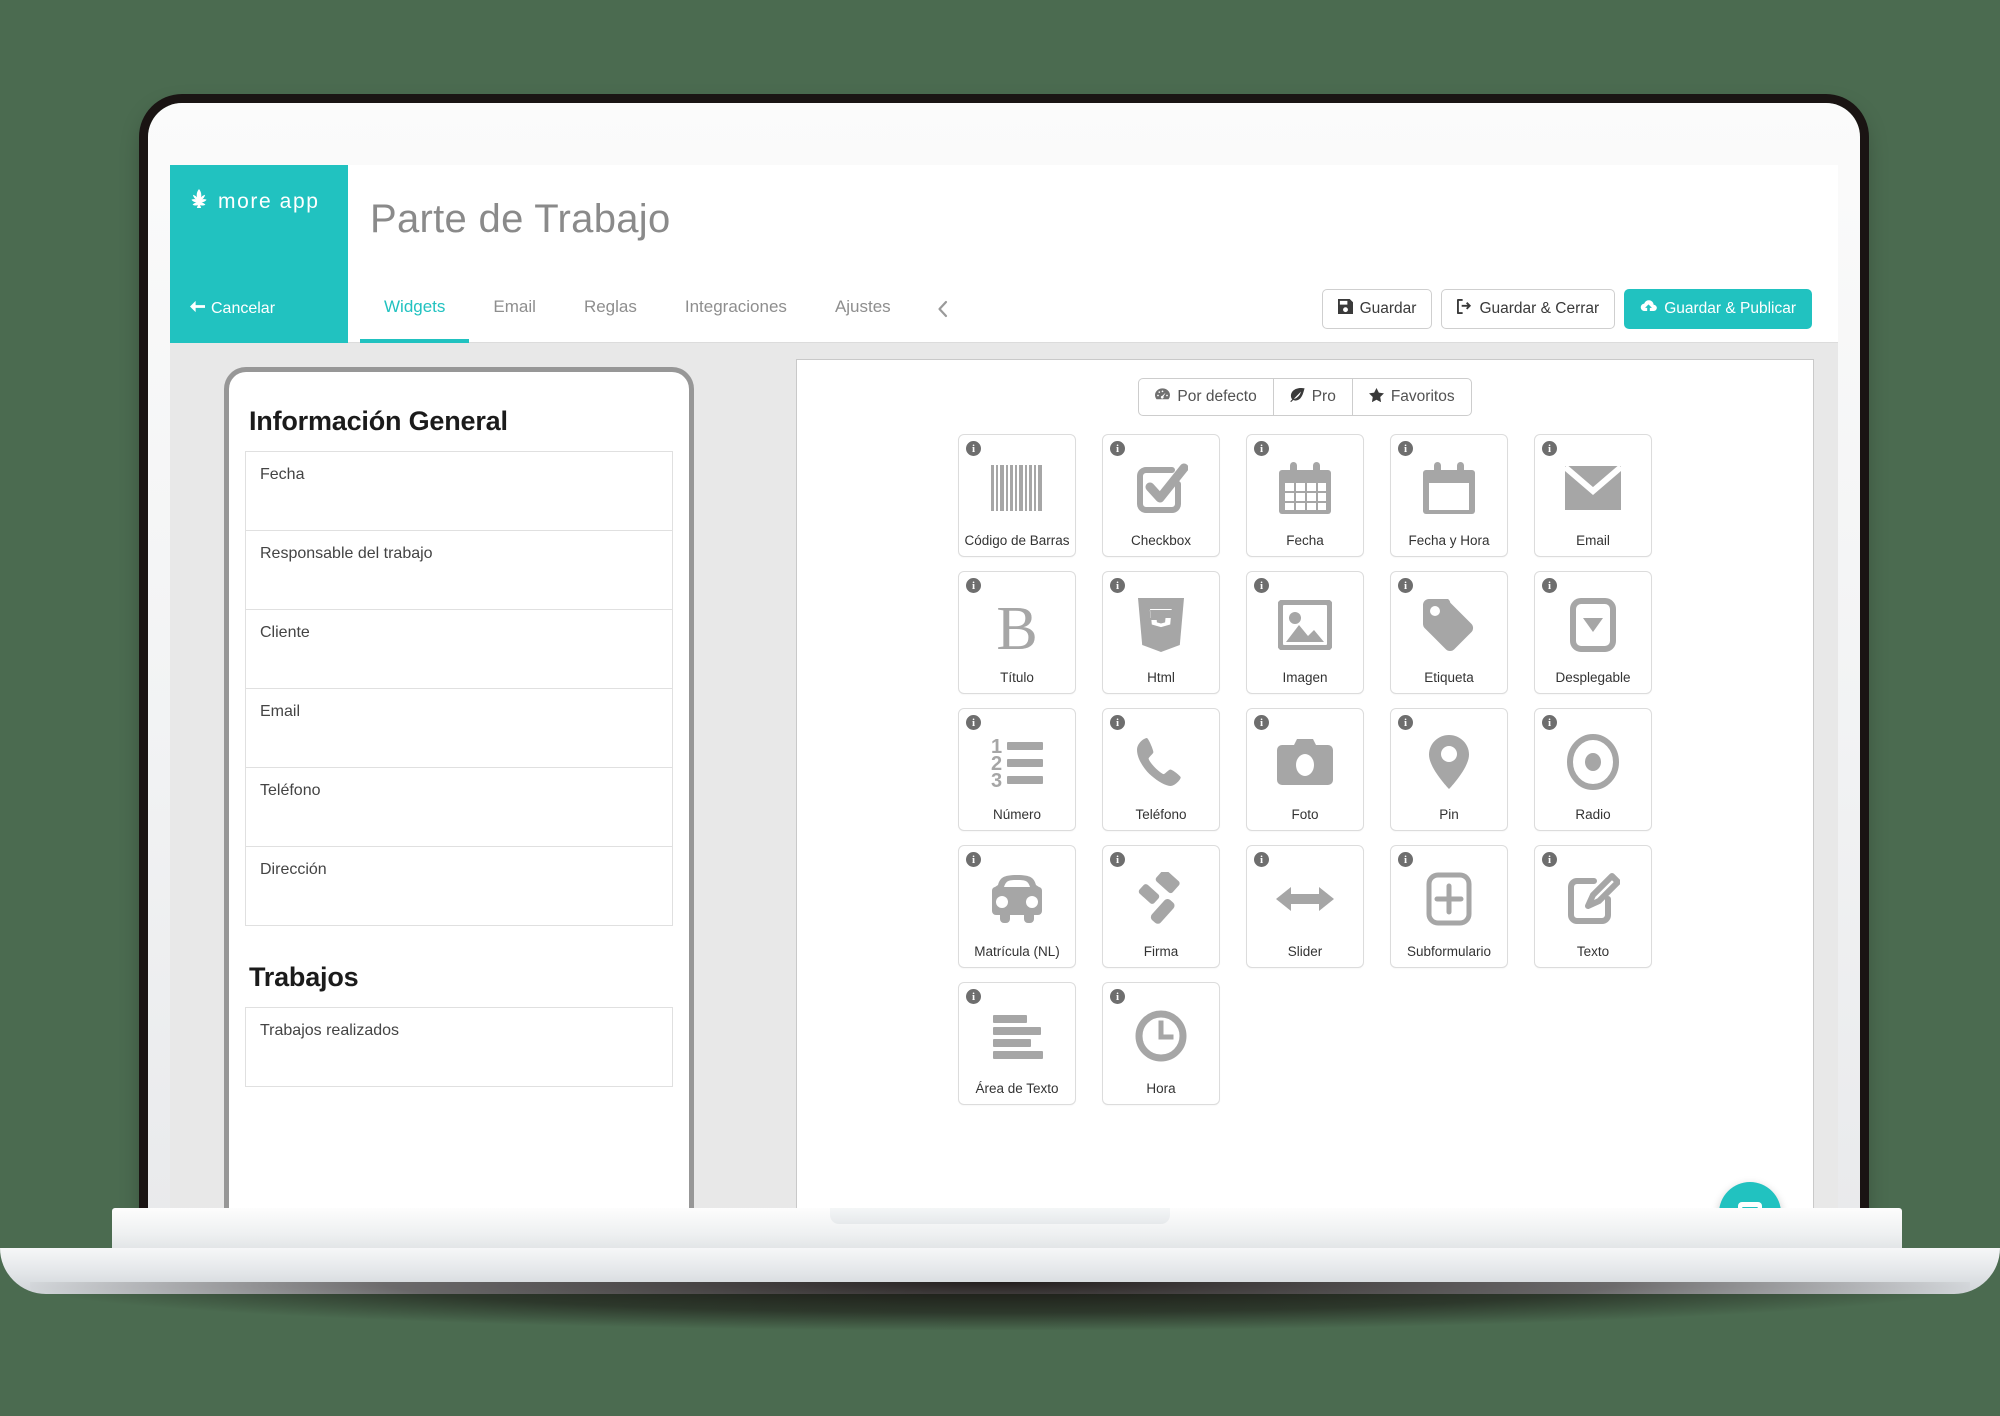 The width and height of the screenshot is (2000, 1416). What do you see at coordinates (1017, 677) in the screenshot?
I see `widget-tile-label: Título` at bounding box center [1017, 677].